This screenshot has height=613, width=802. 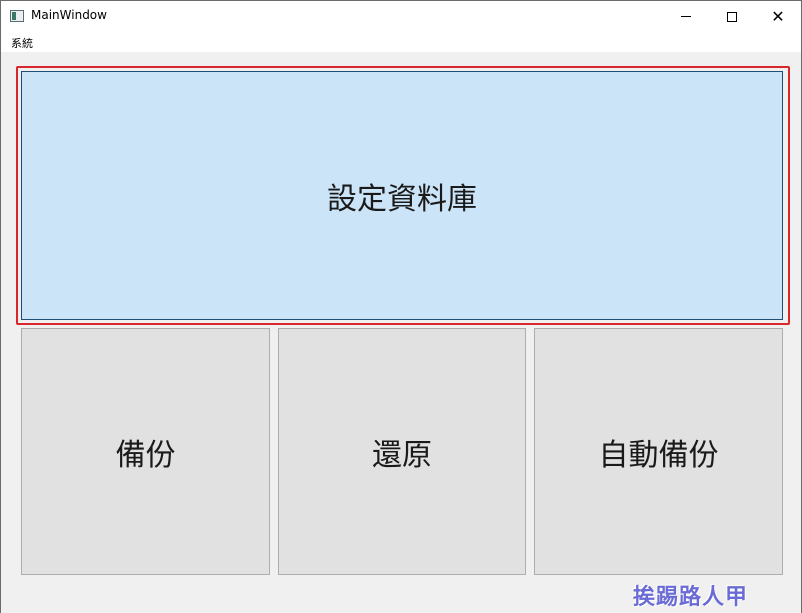 I want to click on minimize-button, so click(x=686, y=16).